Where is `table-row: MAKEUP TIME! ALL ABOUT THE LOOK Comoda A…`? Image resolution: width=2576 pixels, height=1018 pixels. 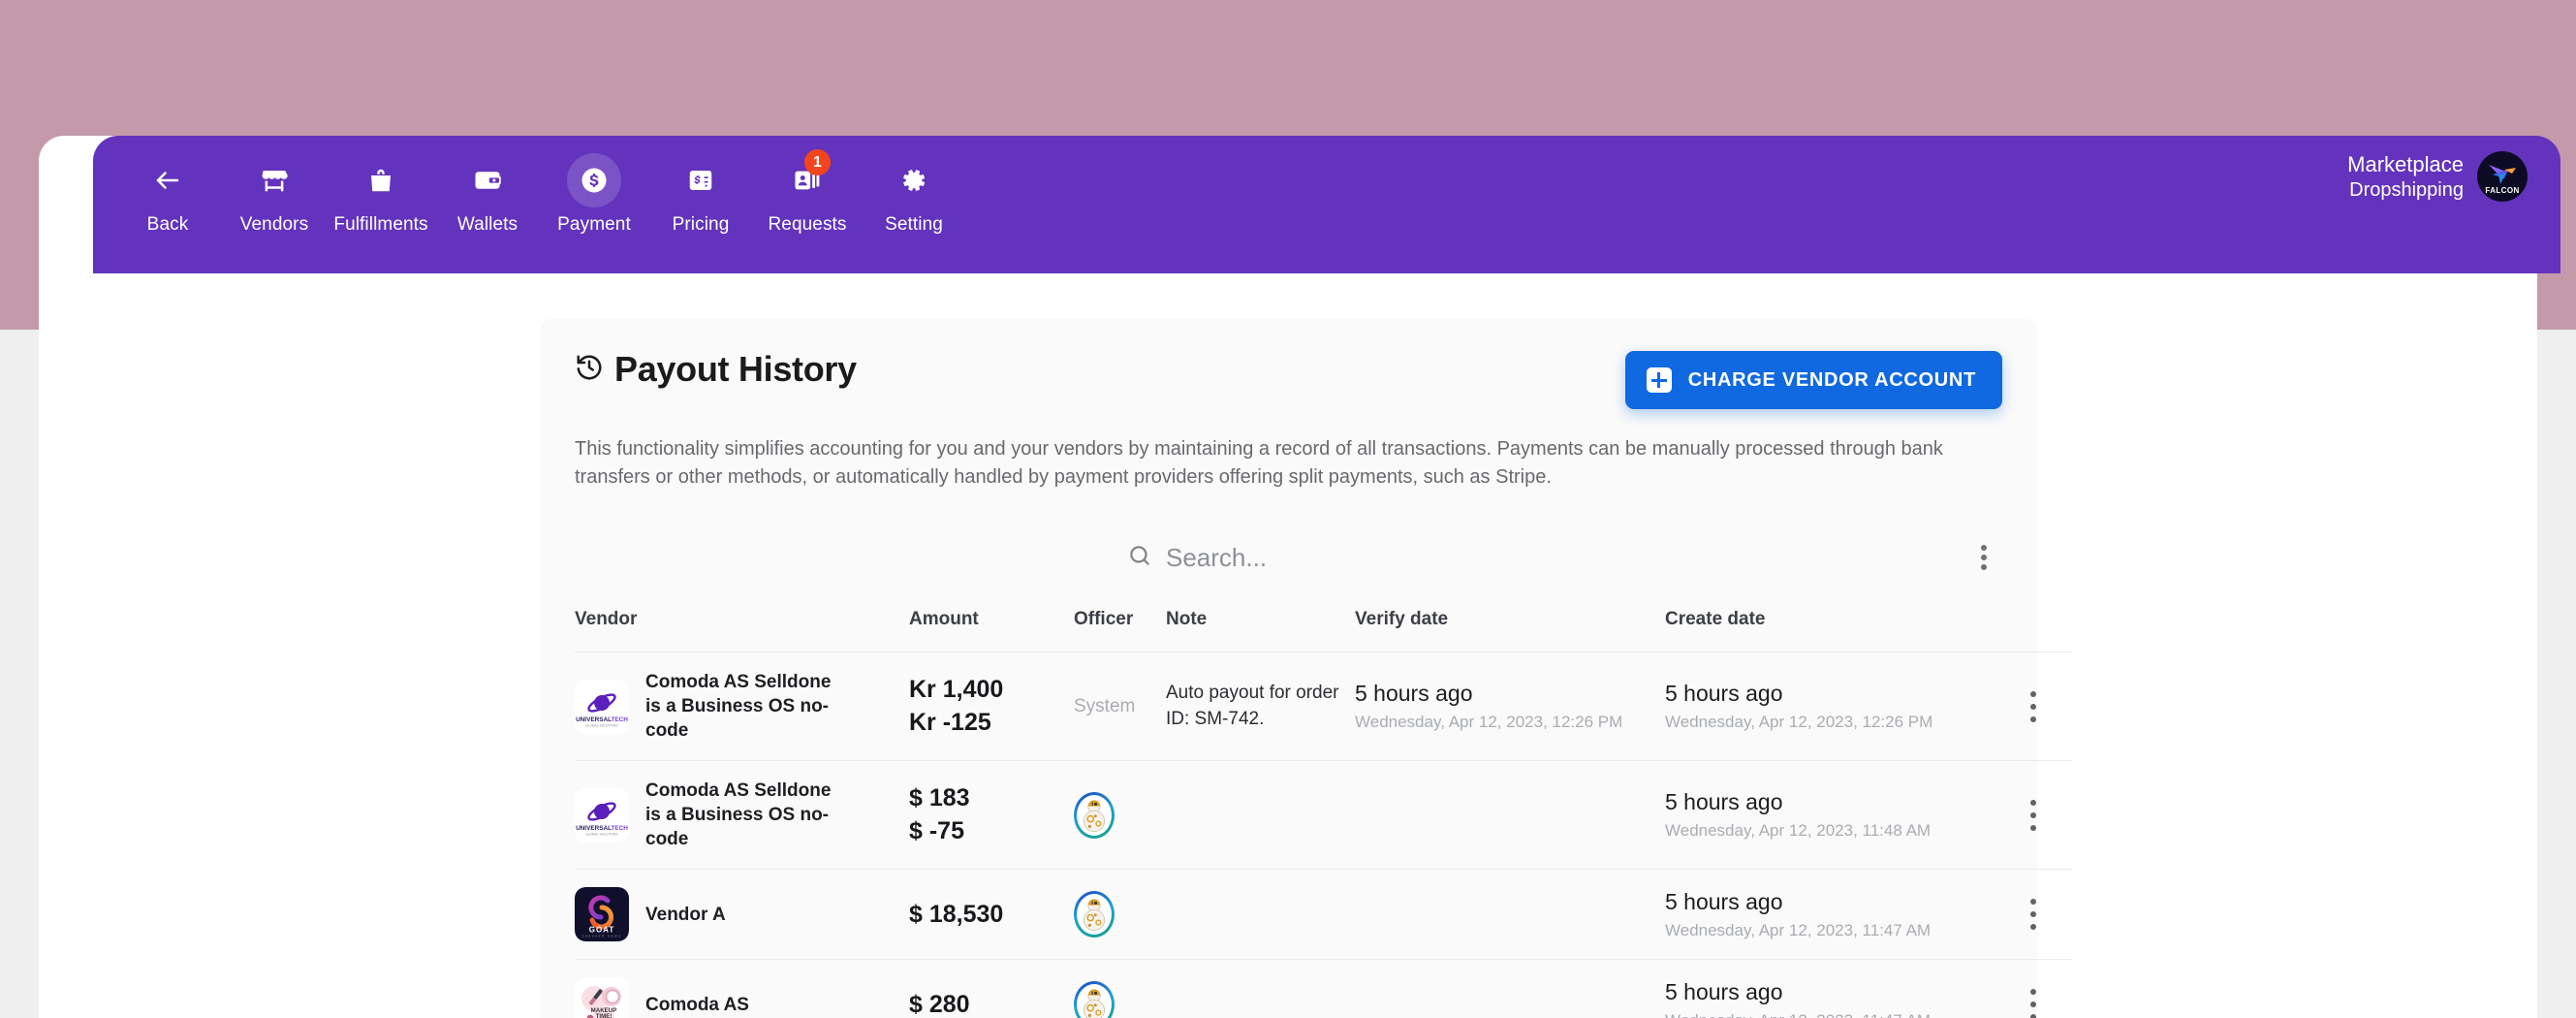
table-row: MAKEUP TIME! ALL ABOUT THE LOOK Comoda A… is located at coordinates (1323, 989).